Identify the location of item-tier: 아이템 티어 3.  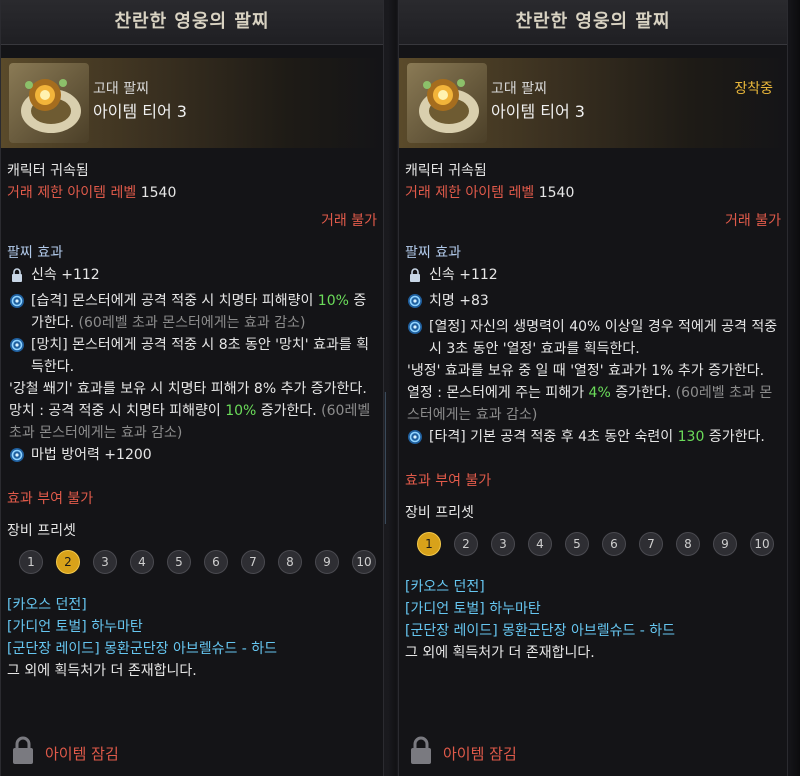
(538, 111).